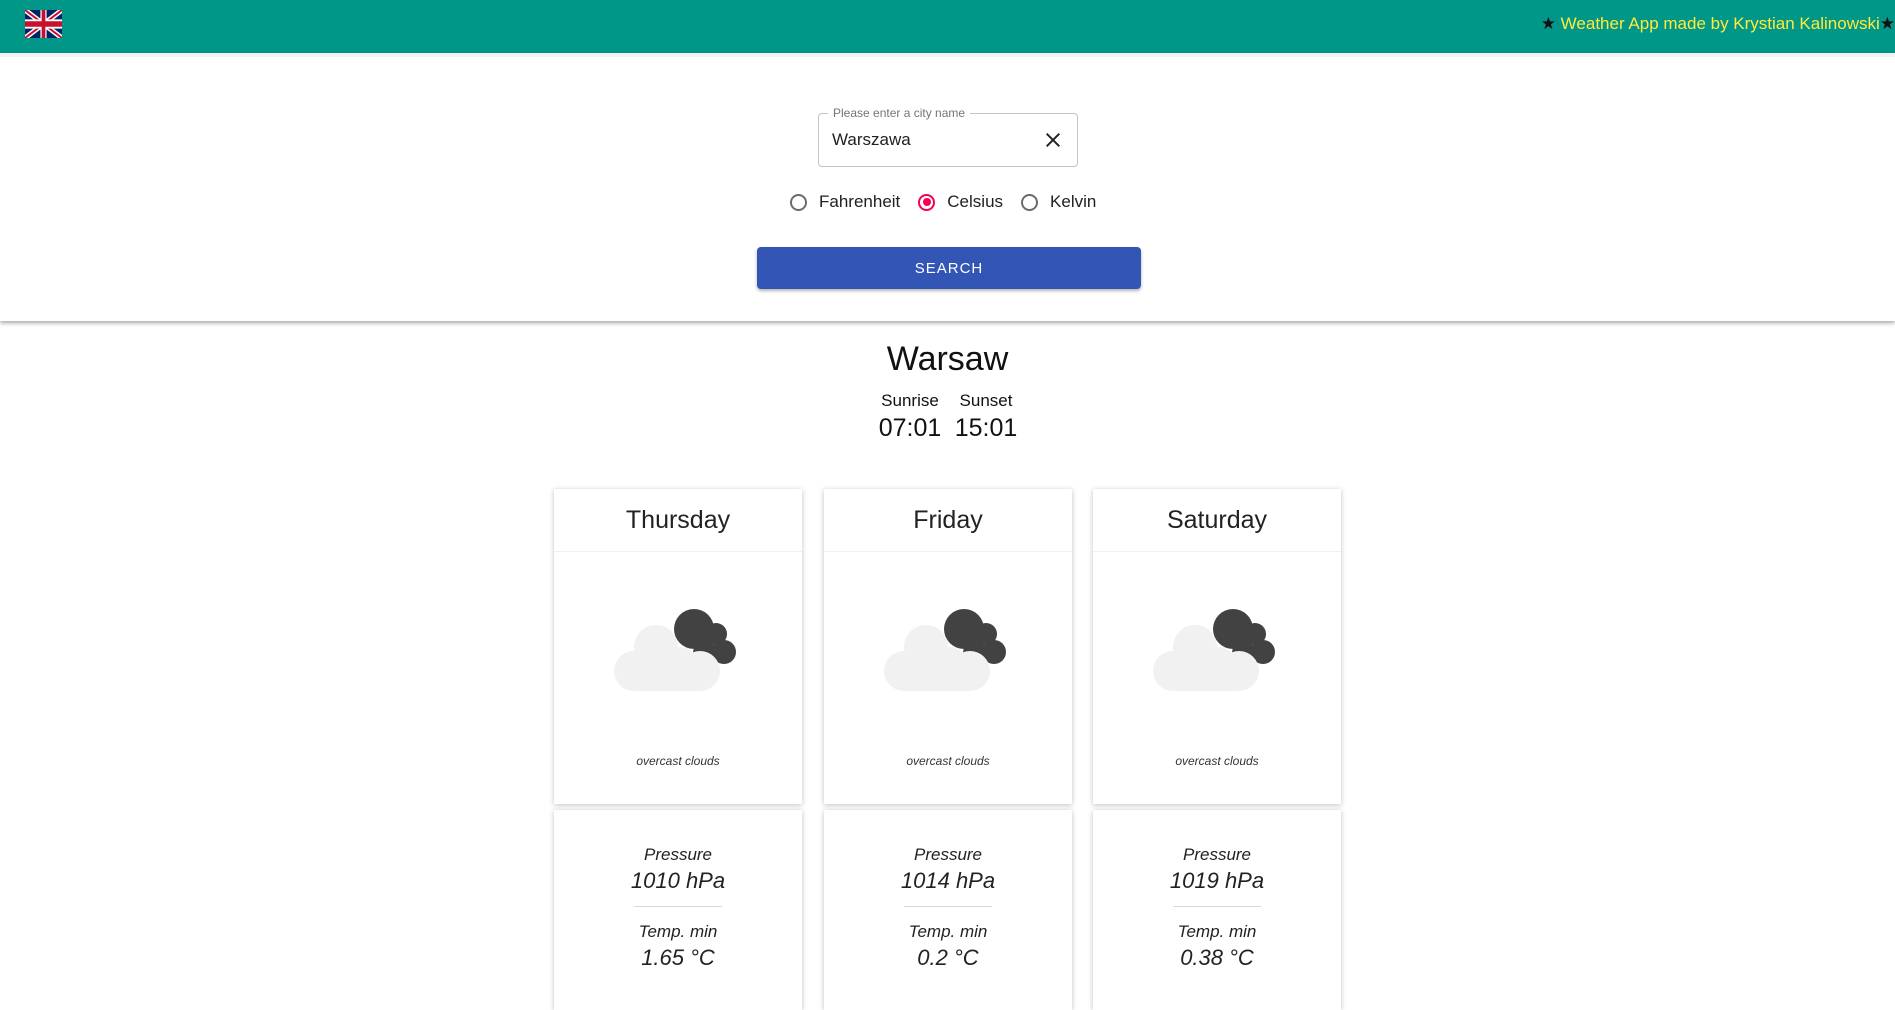 The width and height of the screenshot is (1895, 1010). Describe the element at coordinates (948, 957) in the screenshot. I see `temp-min-value: 0.2 °C` at that location.